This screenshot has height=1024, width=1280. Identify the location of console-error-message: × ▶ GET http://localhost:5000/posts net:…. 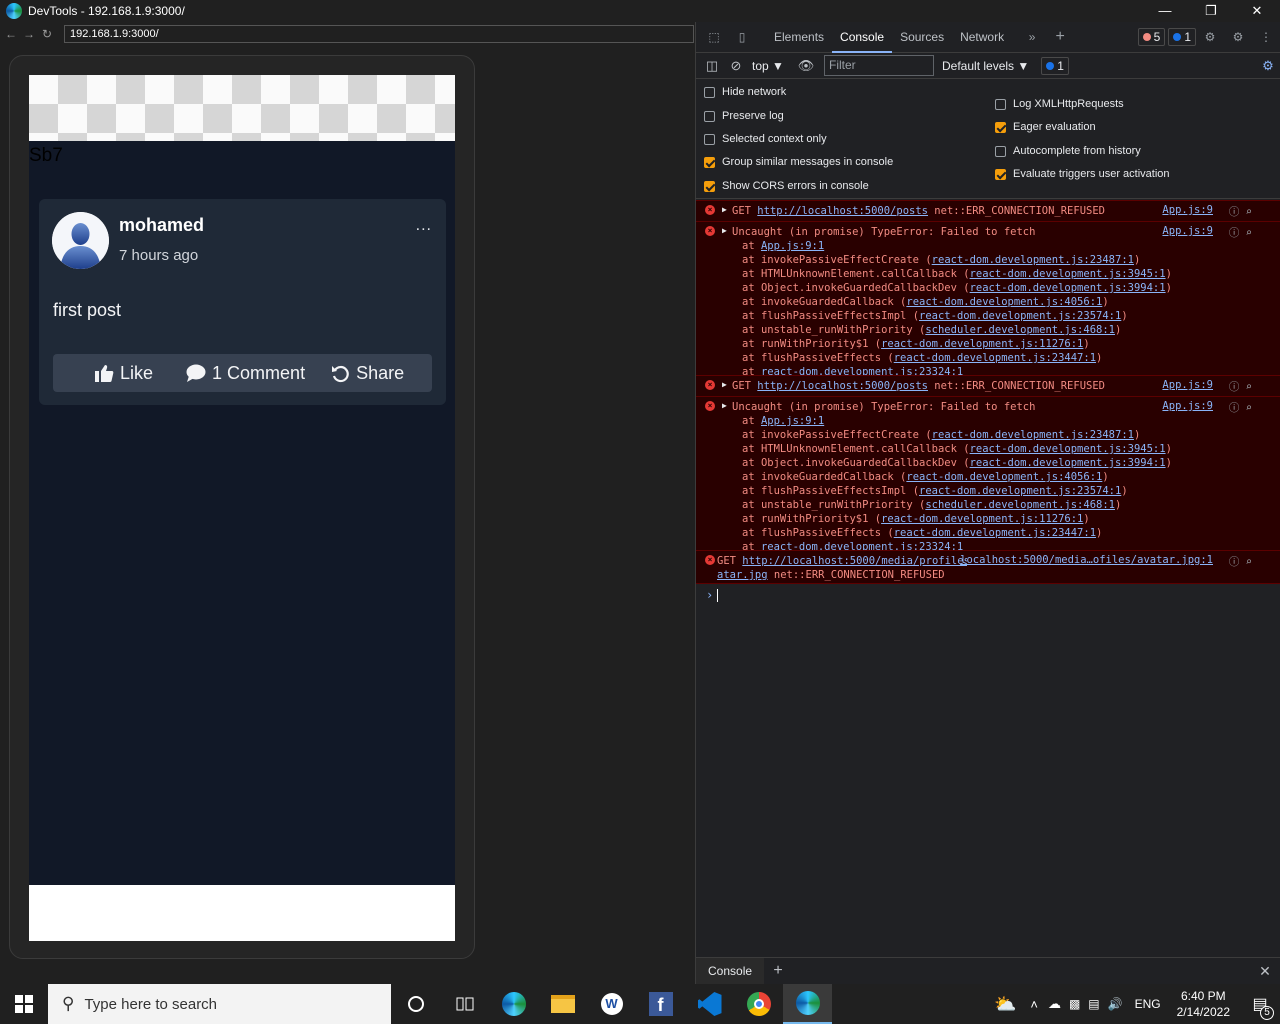
(988, 210).